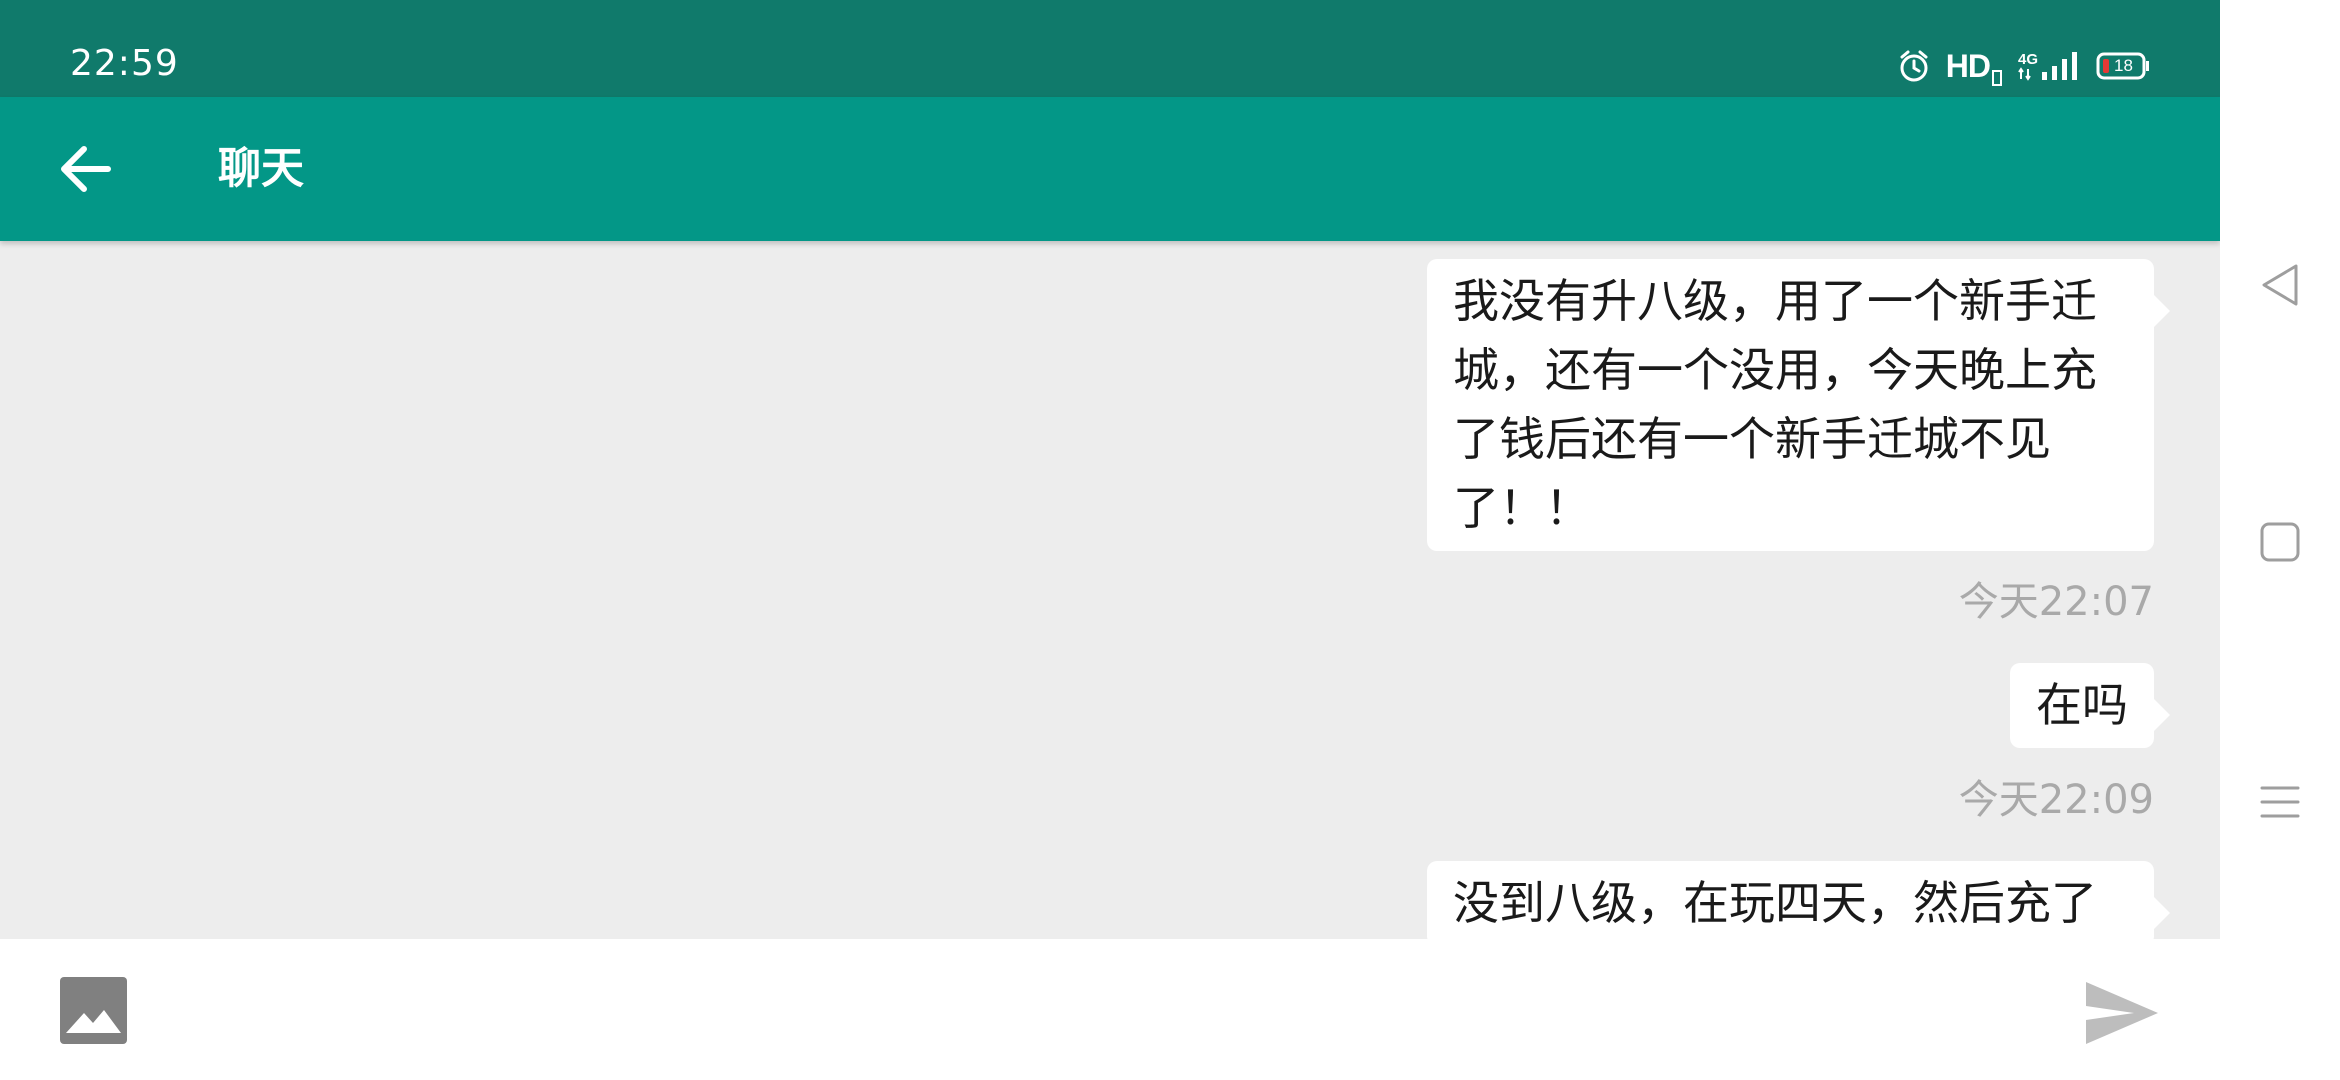 The image size is (2340, 1080). What do you see at coordinates (2049, 66) in the screenshot?
I see `signal-4g-icon: 4G` at bounding box center [2049, 66].